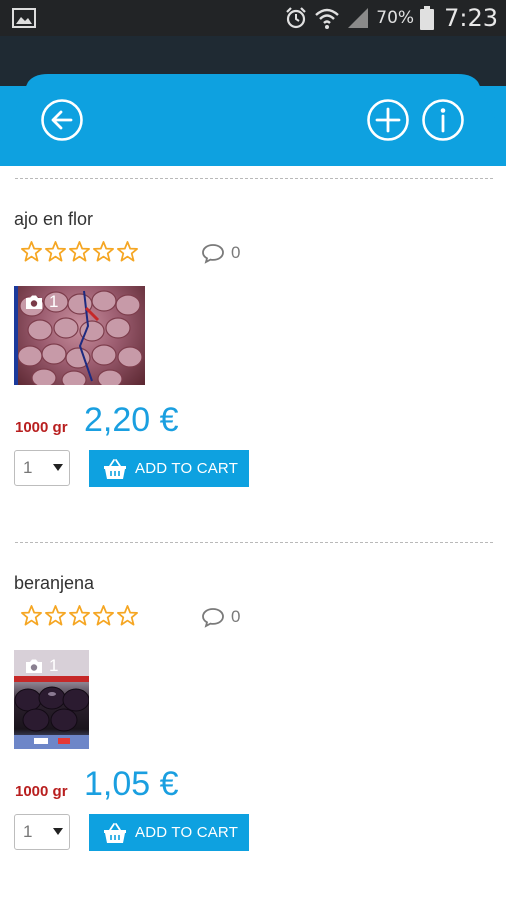 This screenshot has width=506, height=900. Describe the element at coordinates (54, 583) in the screenshot. I see `product-name: beranjena` at that location.